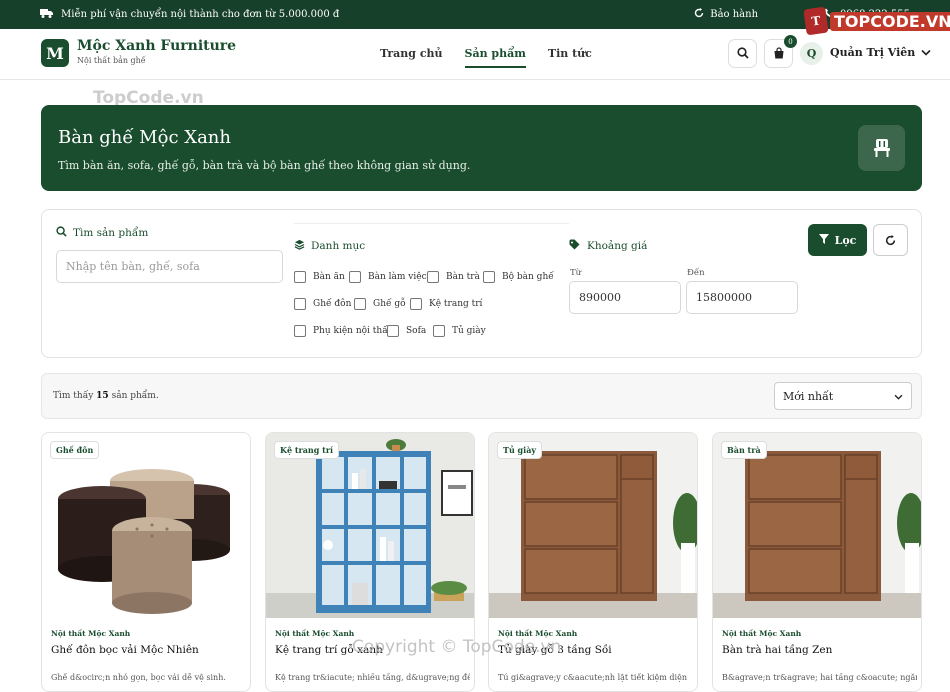  I want to click on category-checkbox-bo-ban-ghe: Bộ bàn ghế, so click(518, 277).